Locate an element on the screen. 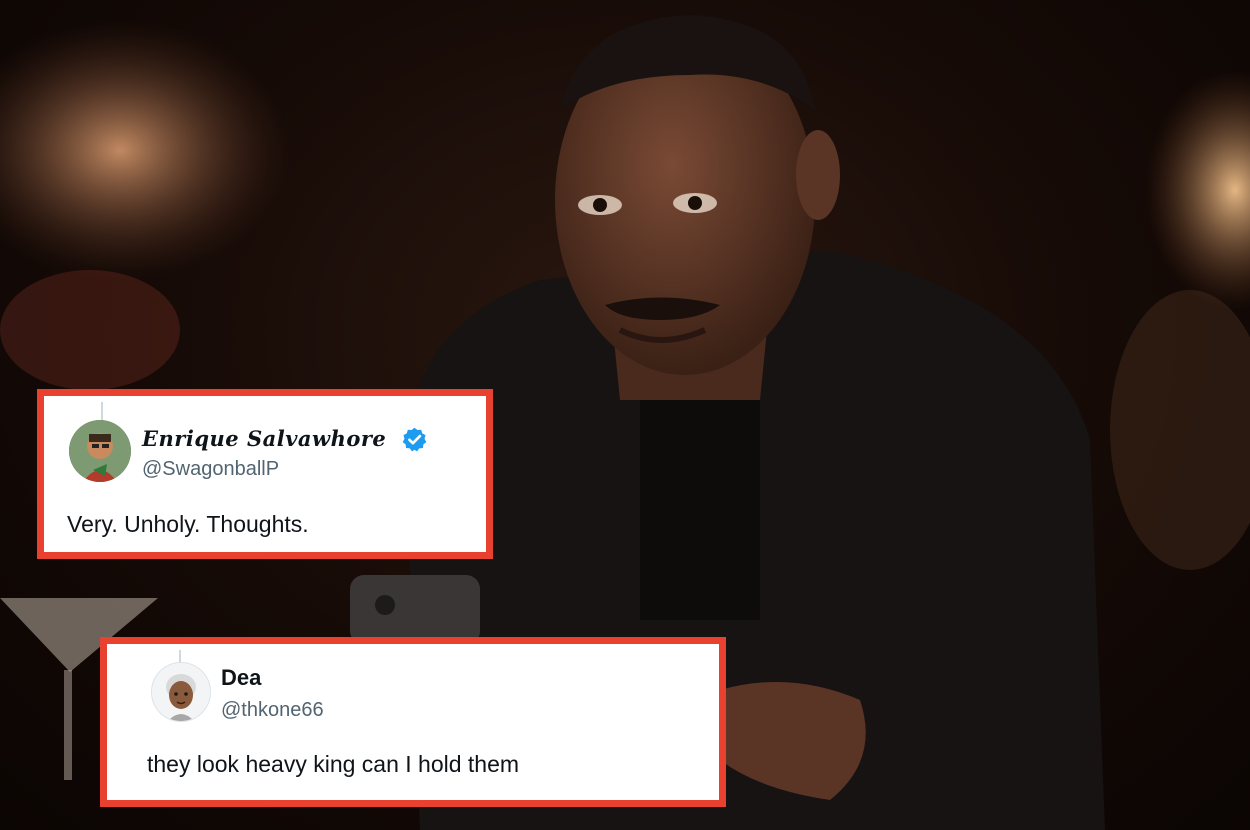 The image size is (1250, 830). memoji-avatar-icon is located at coordinates (181, 692).